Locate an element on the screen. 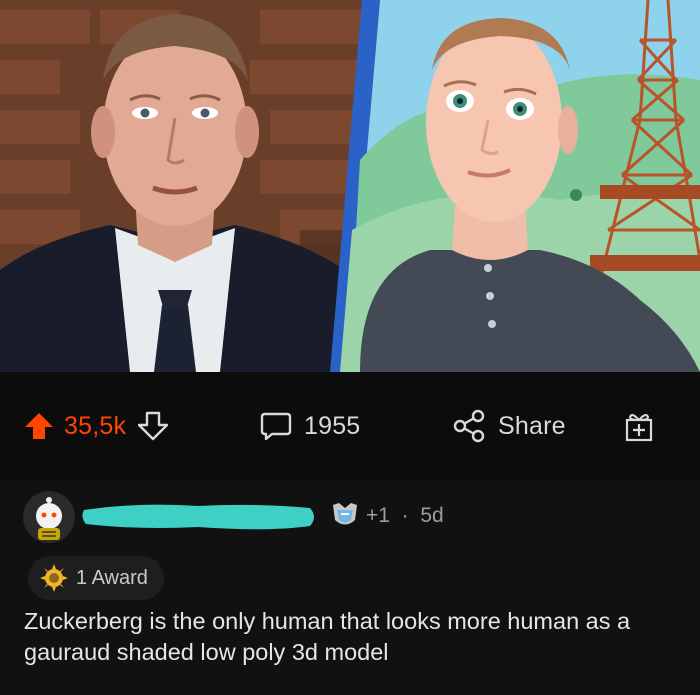  award-icon is located at coordinates (639, 428).